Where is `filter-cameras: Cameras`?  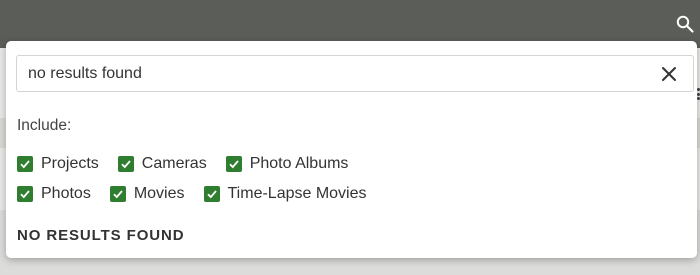 filter-cameras: Cameras is located at coordinates (162, 164).